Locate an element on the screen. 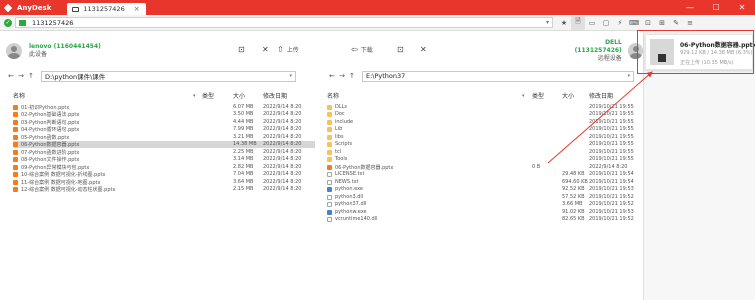 The height and width of the screenshot is (300, 755). file-name: 06-Python数据容器.pptx is located at coordinates (364, 167).